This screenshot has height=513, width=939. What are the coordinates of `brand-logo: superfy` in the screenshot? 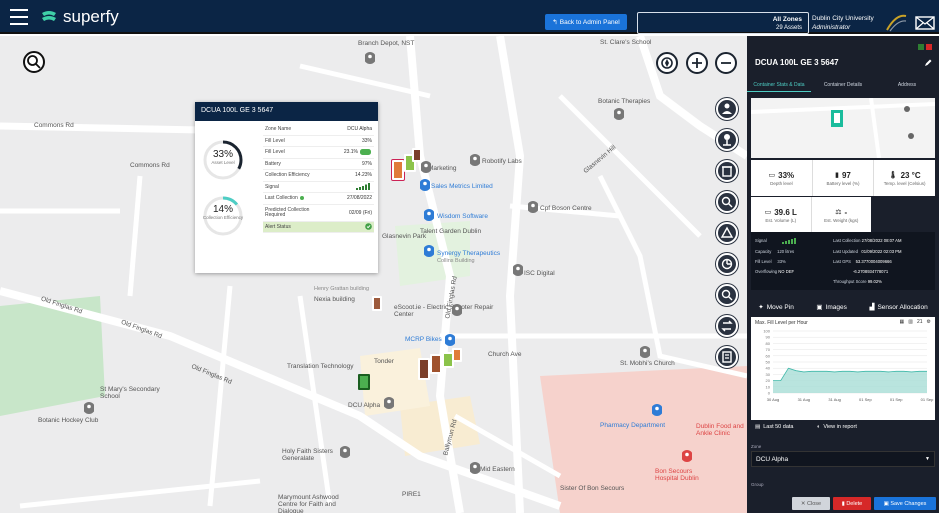 It's located at (79, 17).